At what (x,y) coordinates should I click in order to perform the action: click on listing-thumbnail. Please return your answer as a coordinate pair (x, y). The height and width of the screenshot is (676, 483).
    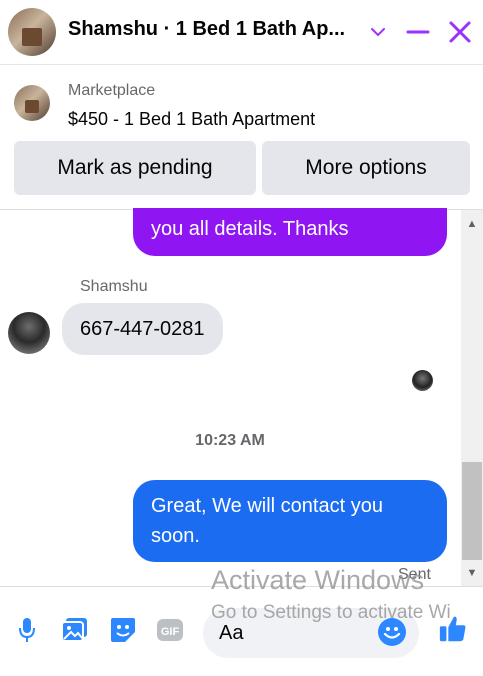
    Looking at the image, I should click on (32, 103).